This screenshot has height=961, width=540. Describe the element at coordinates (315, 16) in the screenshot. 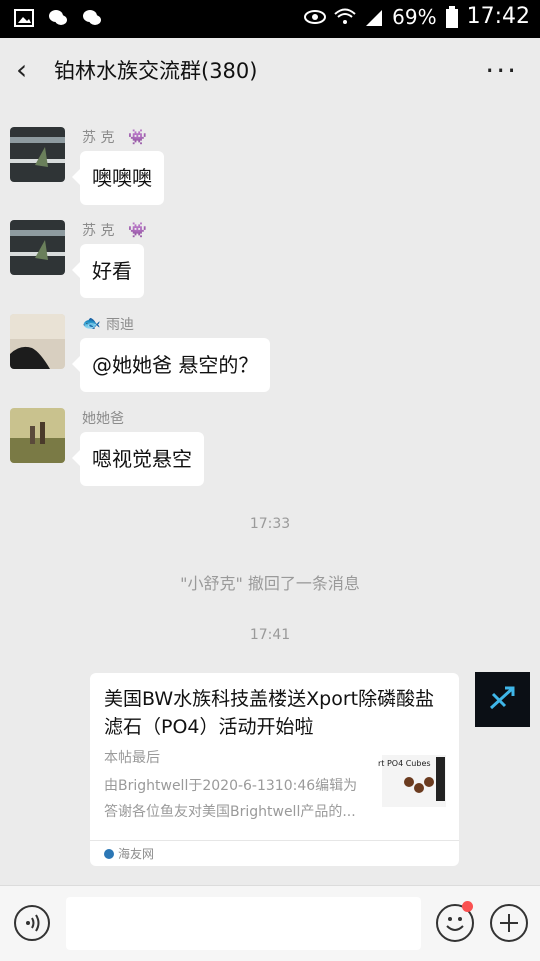

I see `eye-icon` at that location.